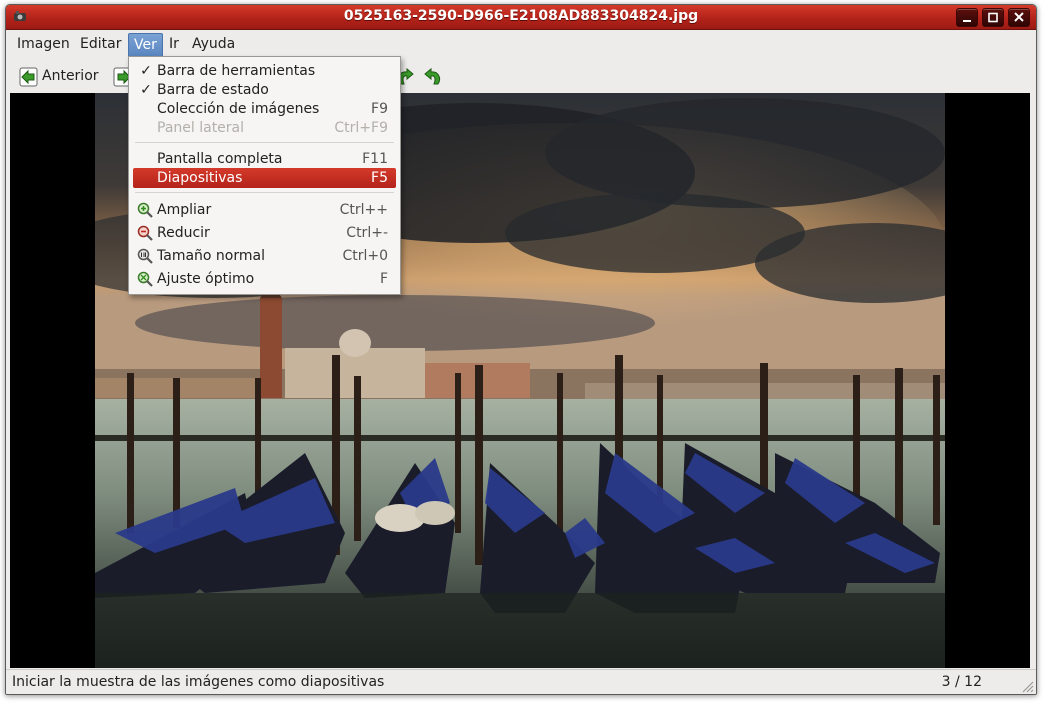  I want to click on previous-button: Anterior, so click(61, 76).